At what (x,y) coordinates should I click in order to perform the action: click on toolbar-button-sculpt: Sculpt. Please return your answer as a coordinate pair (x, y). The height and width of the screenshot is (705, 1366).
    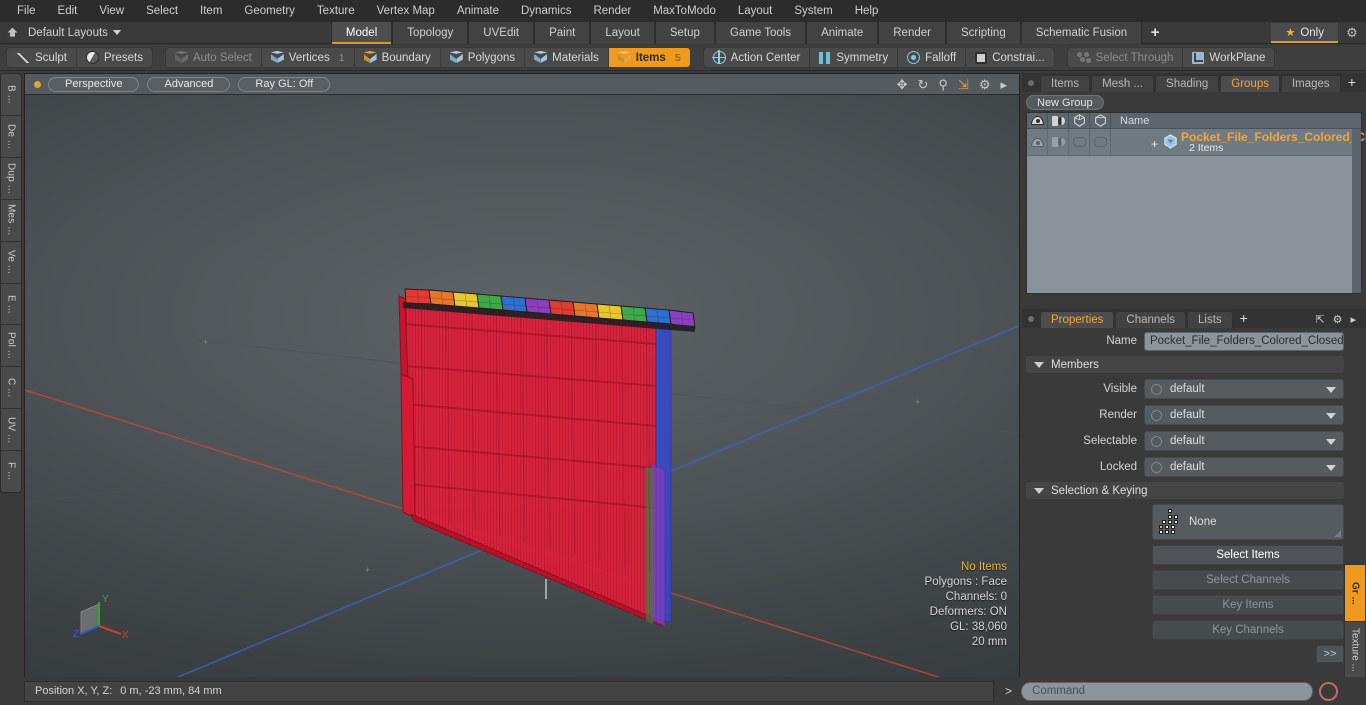
    Looking at the image, I should click on (42, 57).